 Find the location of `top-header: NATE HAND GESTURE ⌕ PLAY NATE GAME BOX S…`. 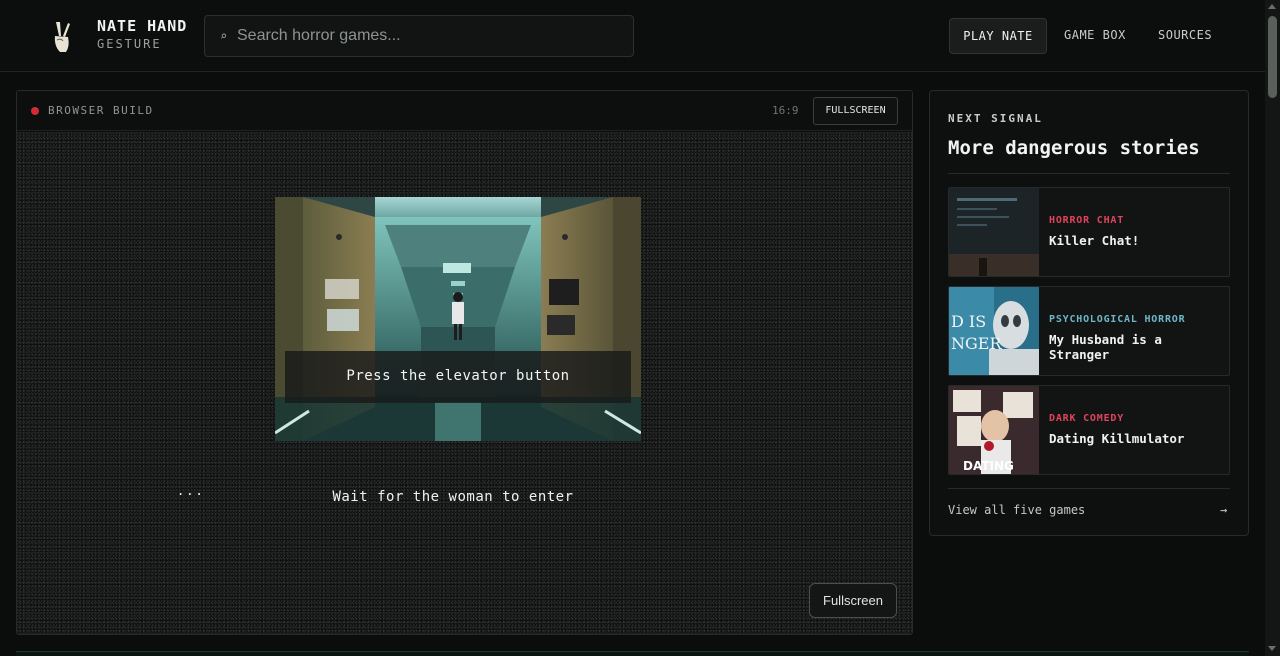

top-header: NATE HAND GESTURE ⌕ PLAY NATE GAME BOX S… is located at coordinates (632, 36).